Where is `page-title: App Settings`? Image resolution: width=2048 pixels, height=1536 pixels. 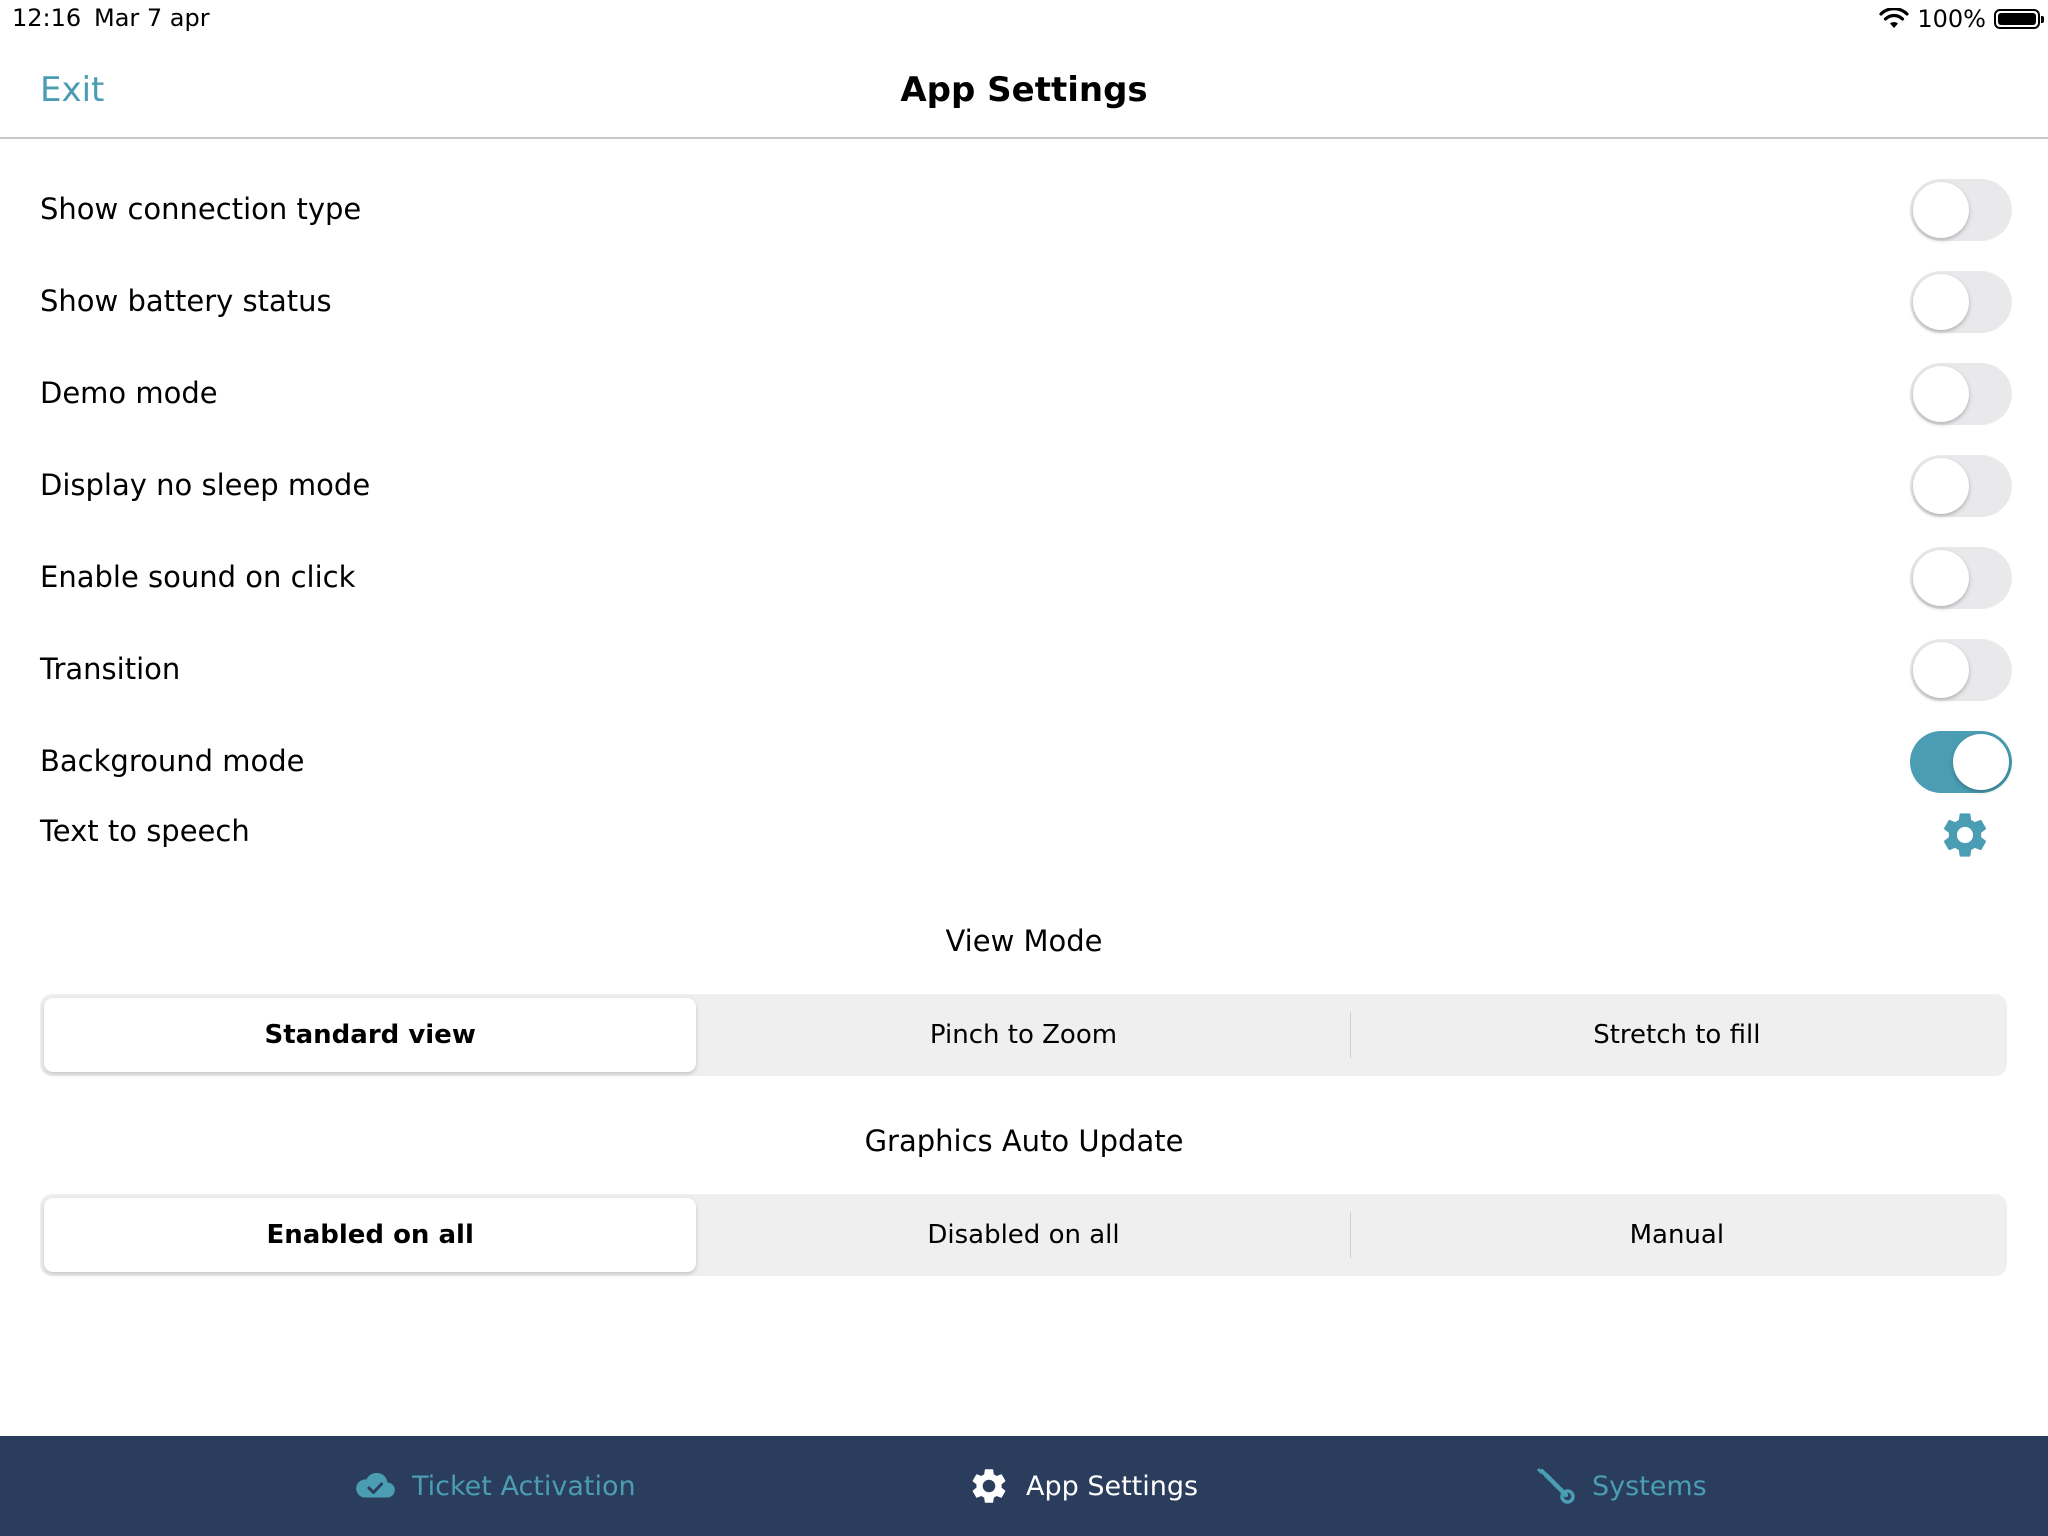
page-title: App Settings is located at coordinates (1024, 90).